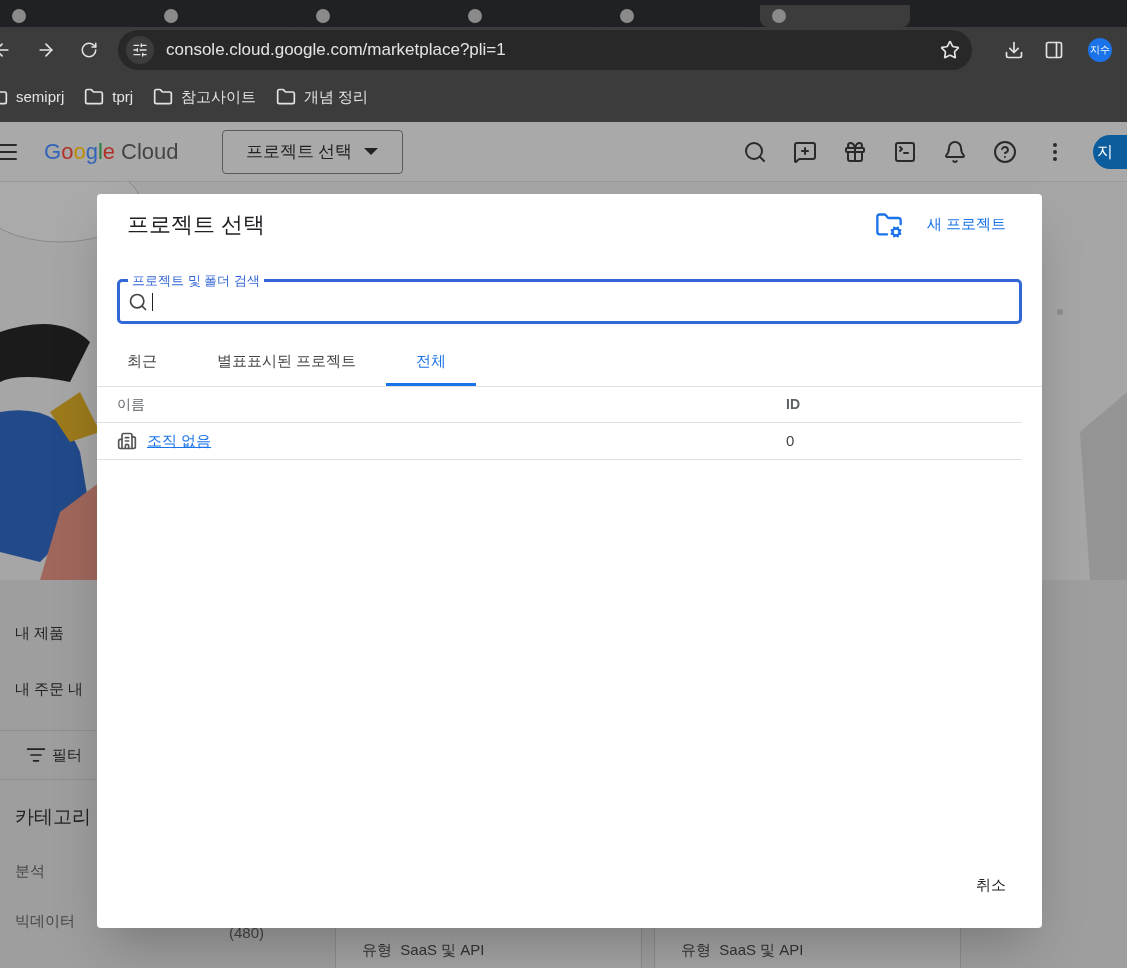 The height and width of the screenshot is (968, 1127). I want to click on download-icon, so click(1014, 49).